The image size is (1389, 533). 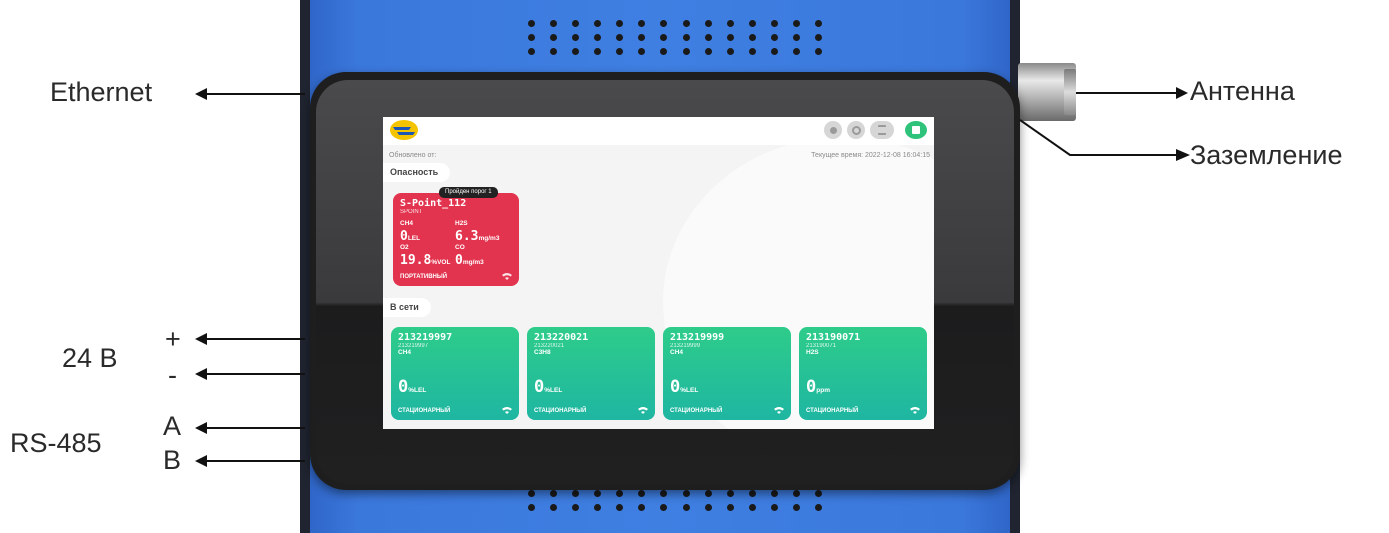 I want to click on antenna-arrow, so click(x=1127, y=93).